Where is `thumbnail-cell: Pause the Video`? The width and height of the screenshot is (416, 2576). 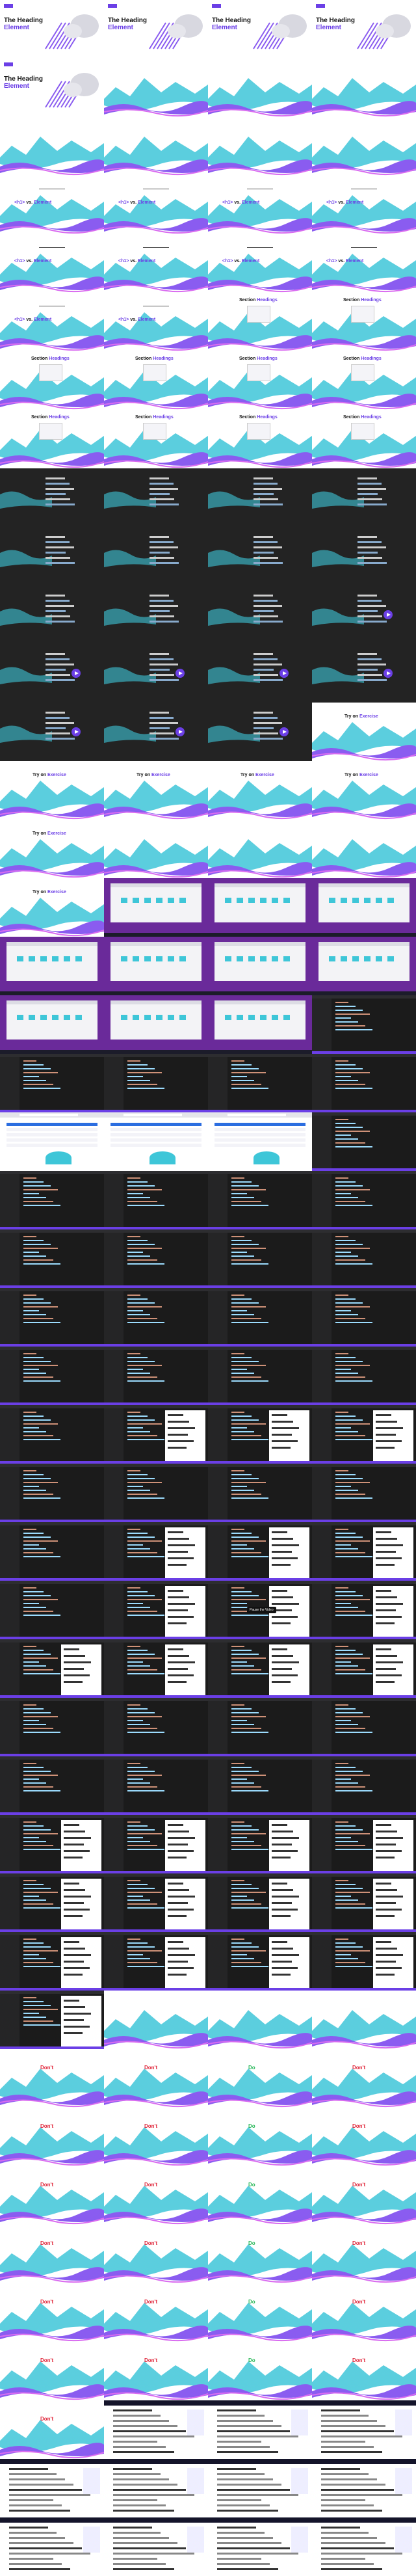
thumbnail-cell: Pause the Video is located at coordinates (260, 1610).